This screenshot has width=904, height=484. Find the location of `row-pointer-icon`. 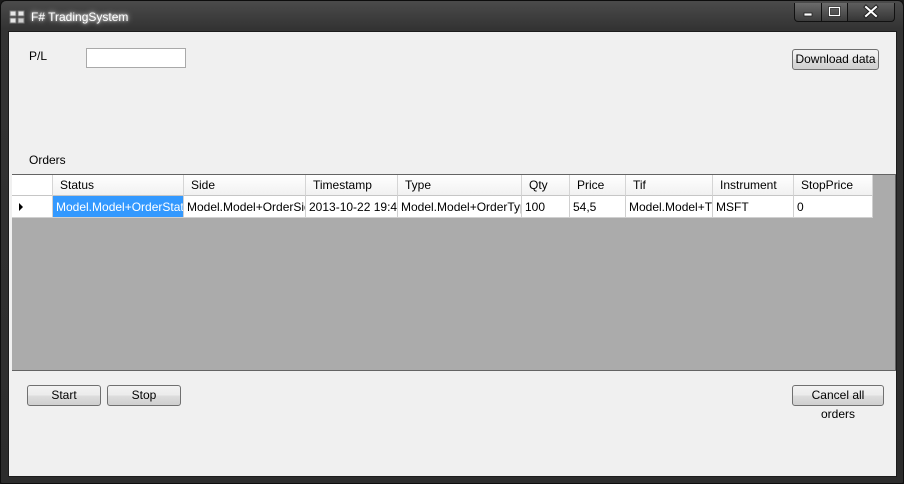

row-pointer-icon is located at coordinates (21, 207).